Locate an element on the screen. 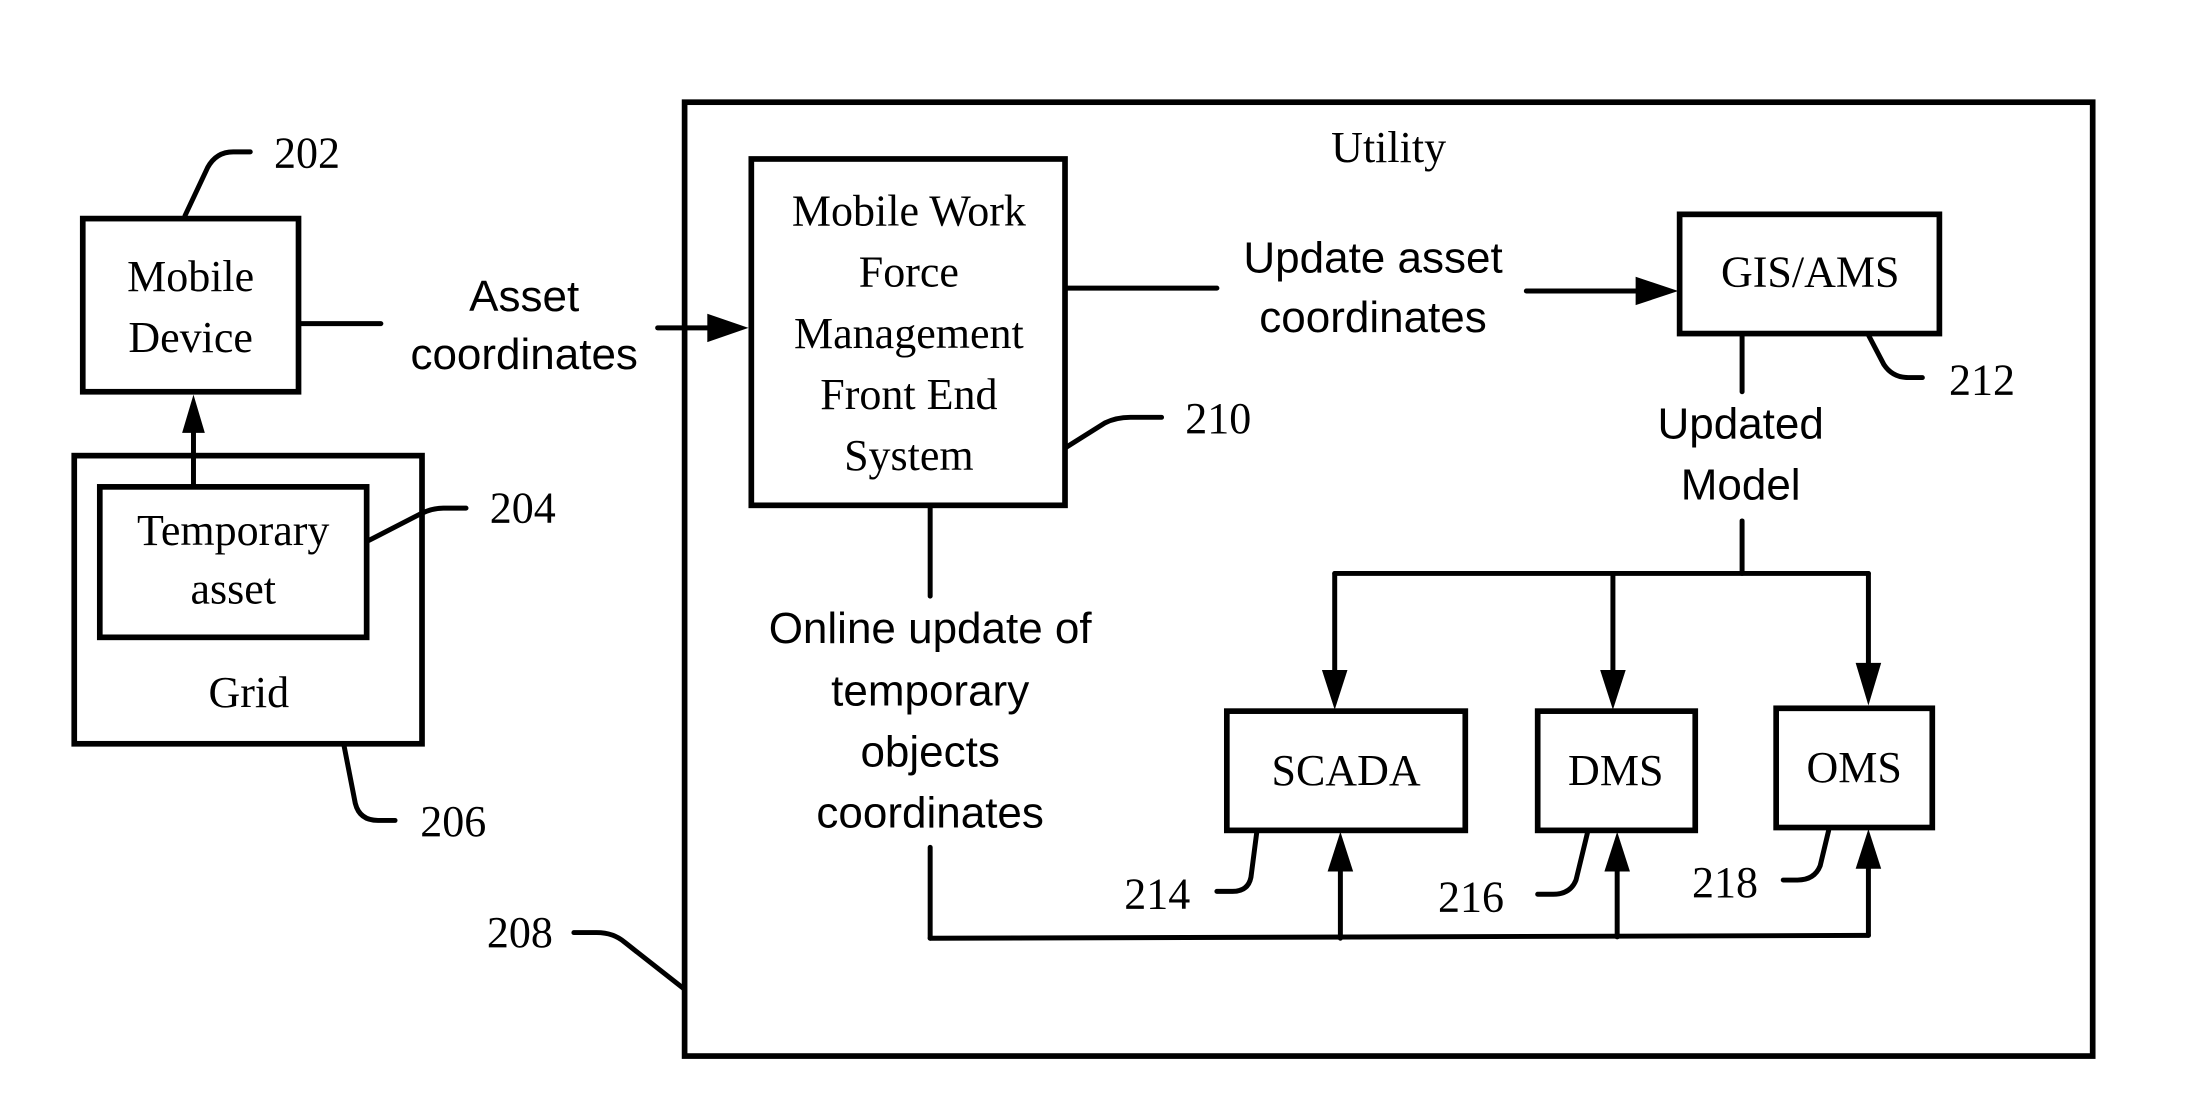 This screenshot has height=1110, width=2201. ref-label-206: 206 is located at coordinates (453, 821).